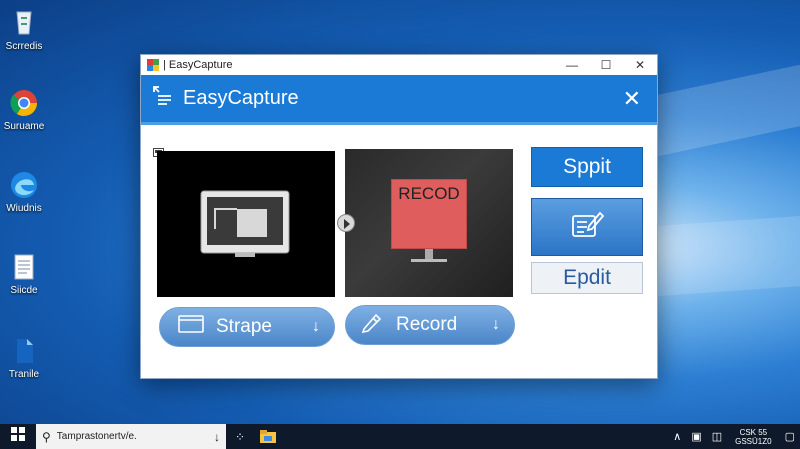 This screenshot has width=800, height=449. I want to click on start-button, so click(18, 436).